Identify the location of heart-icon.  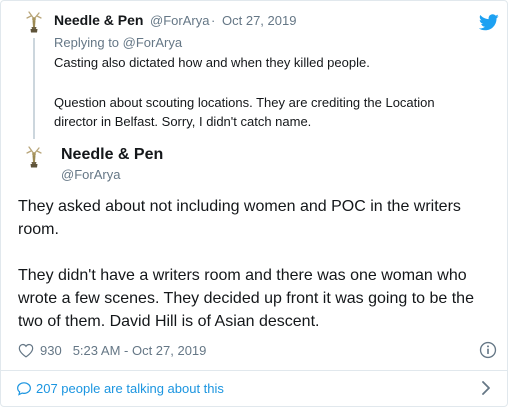
(26, 350).